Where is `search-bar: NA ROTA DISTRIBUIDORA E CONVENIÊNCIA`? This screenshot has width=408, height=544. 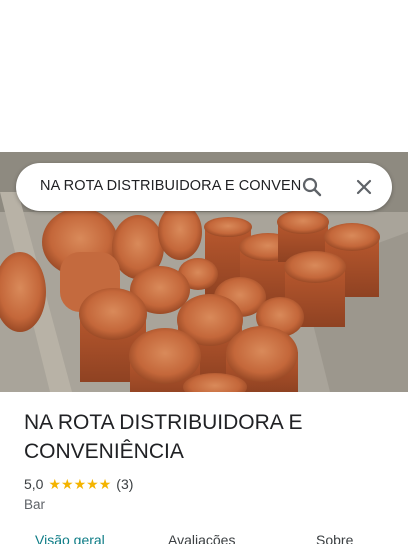 search-bar: NA ROTA DISTRIBUIDORA E CONVENIÊNCIA is located at coordinates (204, 187).